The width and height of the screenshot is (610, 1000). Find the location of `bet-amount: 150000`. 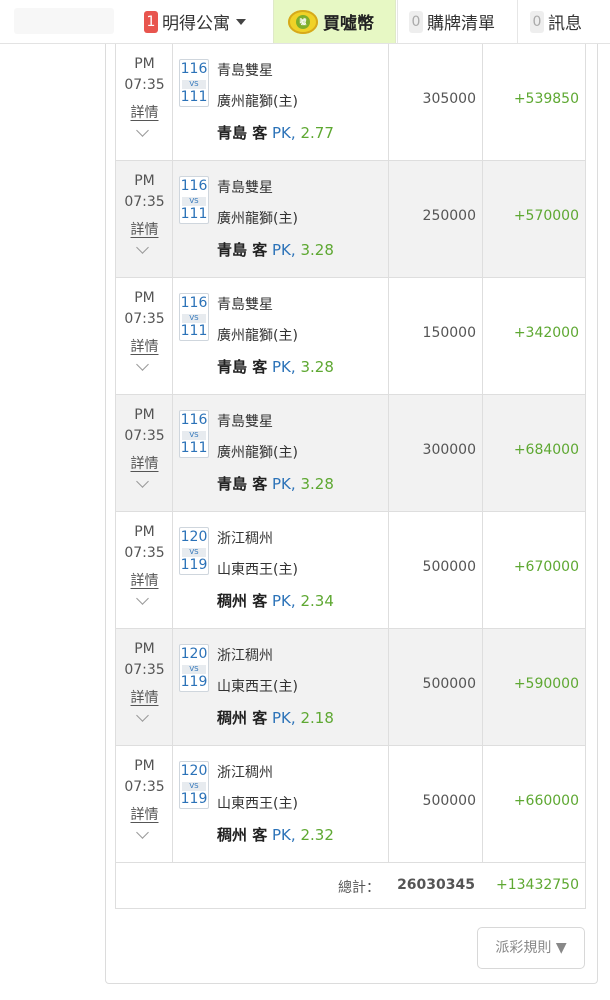

bet-amount: 150000 is located at coordinates (449, 333).